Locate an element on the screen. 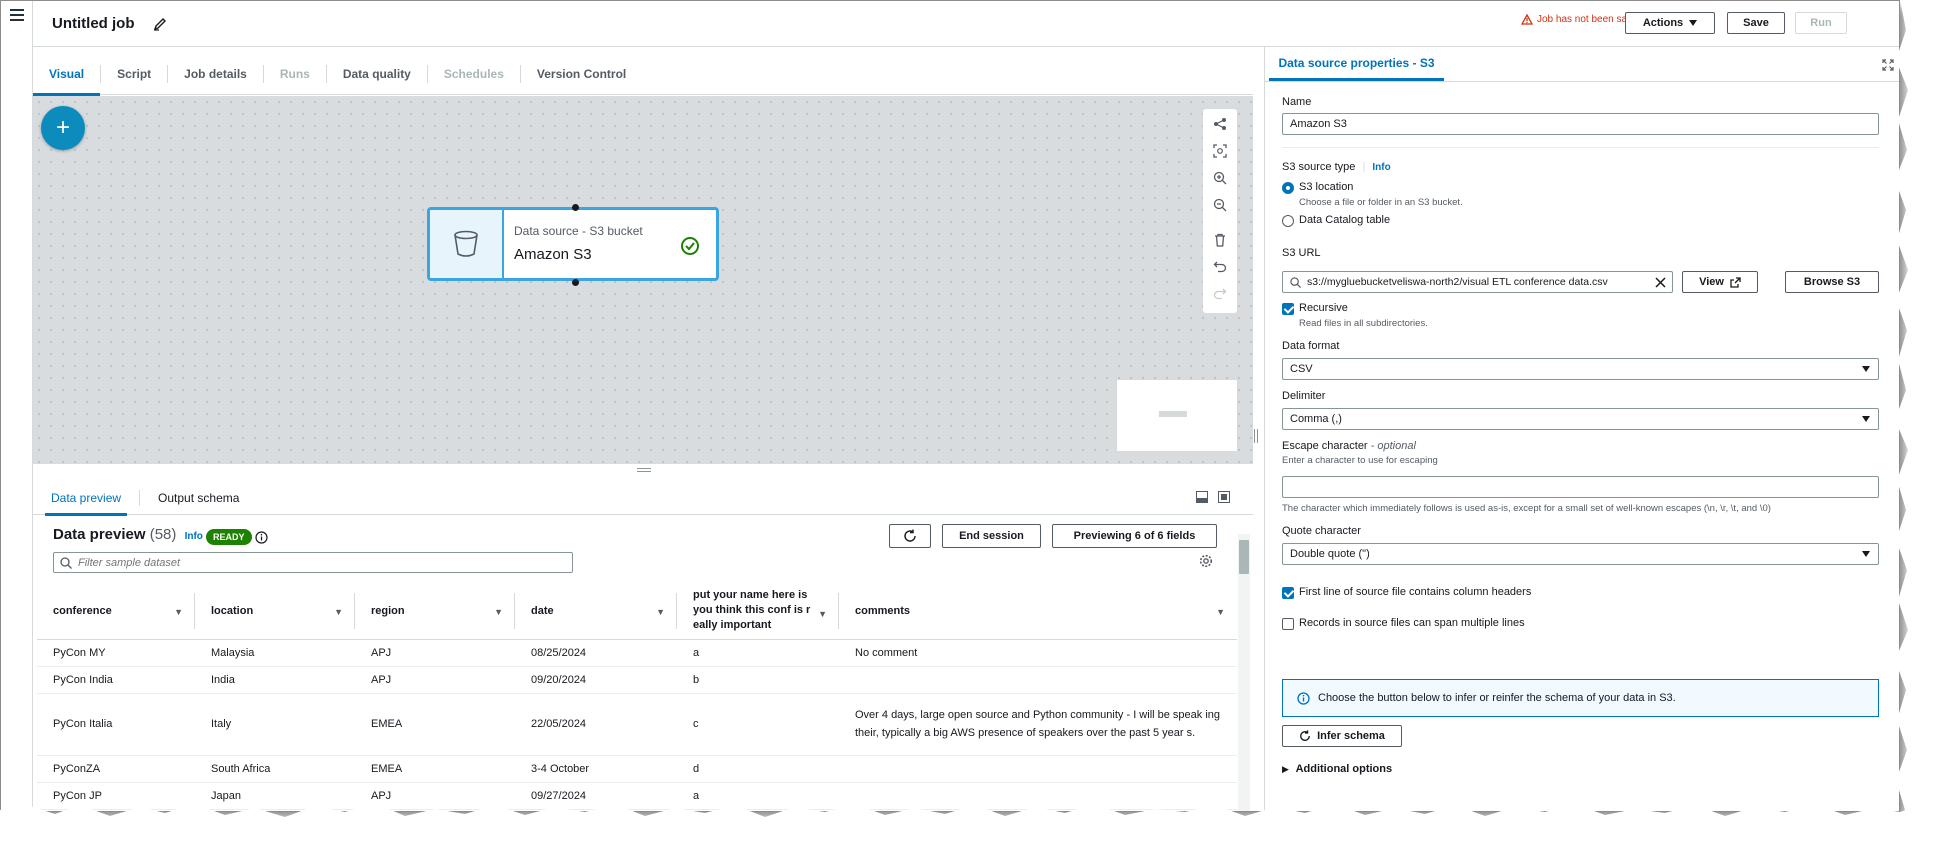 The image size is (1935, 843). table-cell: 3-4 October is located at coordinates (596, 769).